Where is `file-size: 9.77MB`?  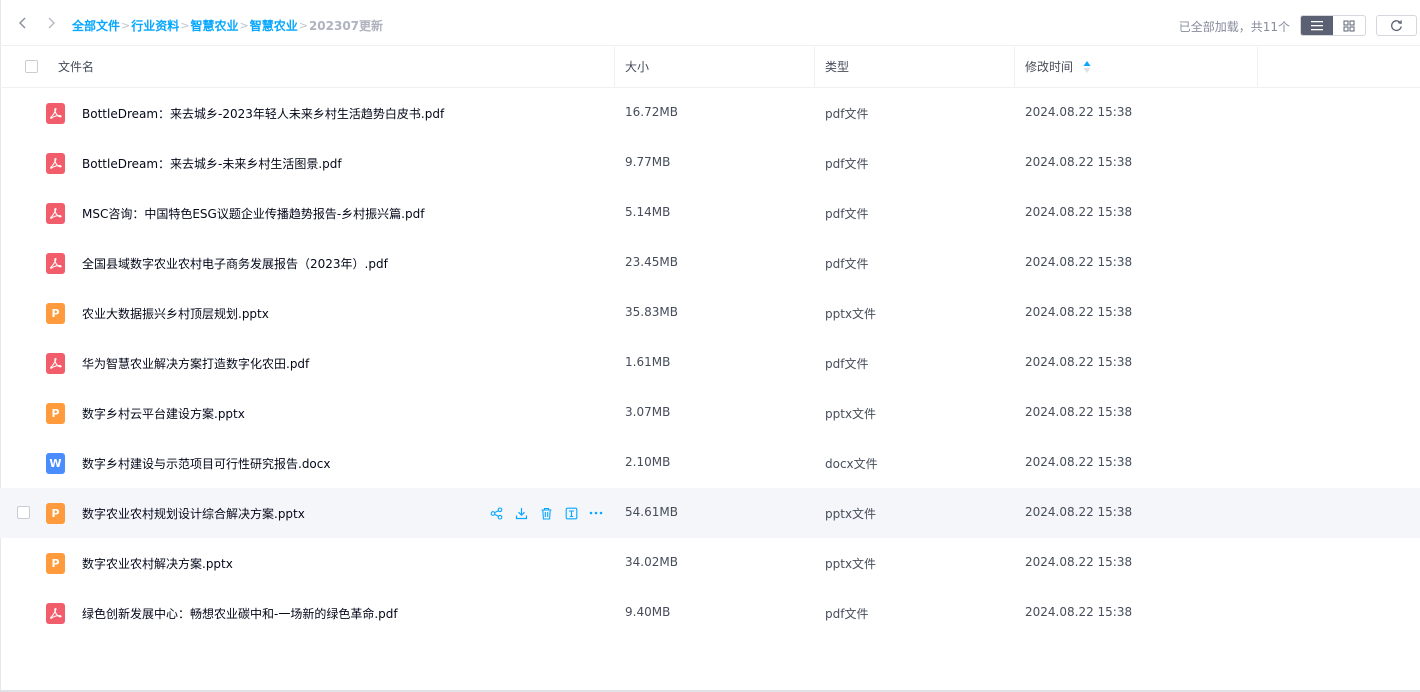
file-size: 9.77MB is located at coordinates (648, 162).